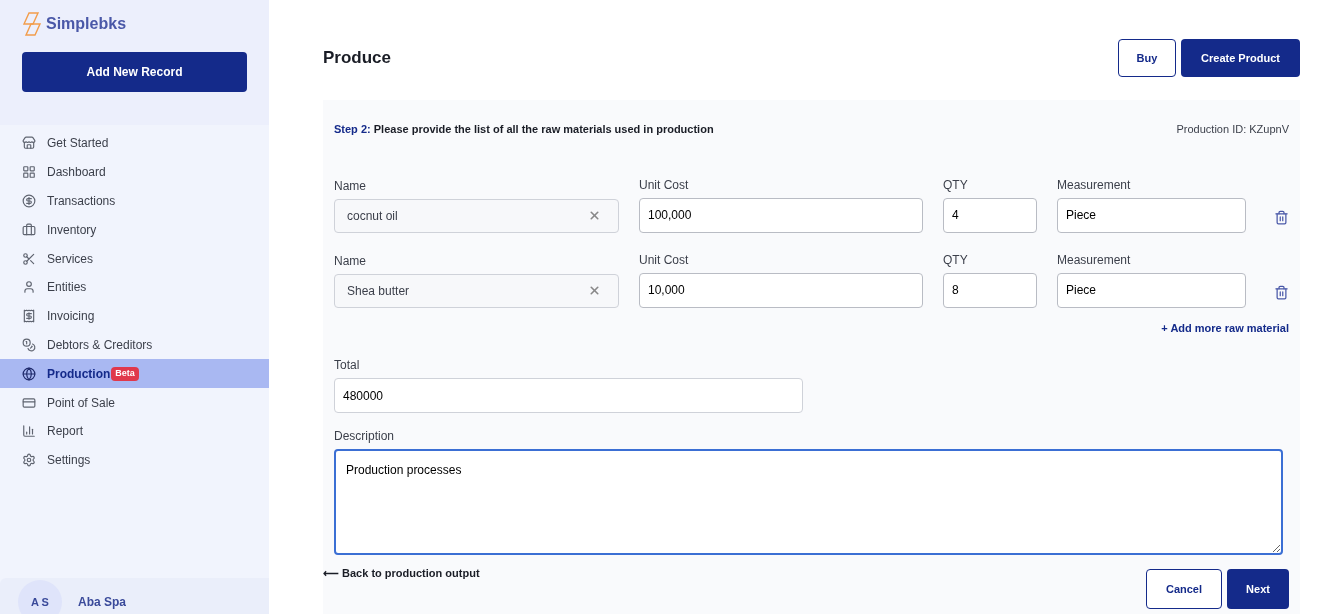 This screenshot has height=614, width=1335. I want to click on sidebar-label: Settings, so click(69, 461).